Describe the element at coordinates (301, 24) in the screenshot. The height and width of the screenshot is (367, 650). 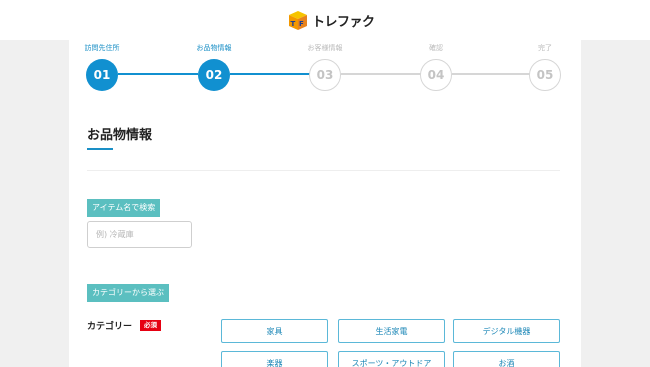
I see `svg-text: F` at that location.